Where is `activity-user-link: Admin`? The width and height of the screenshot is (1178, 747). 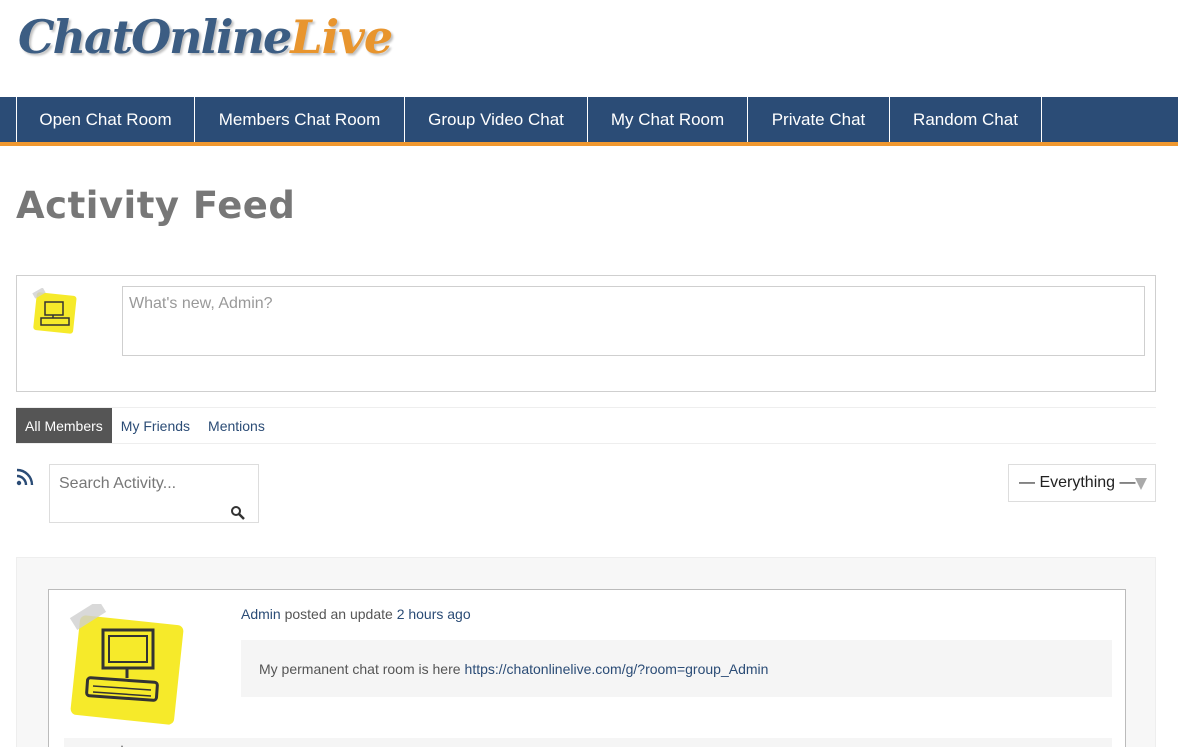 activity-user-link: Admin is located at coordinates (261, 614).